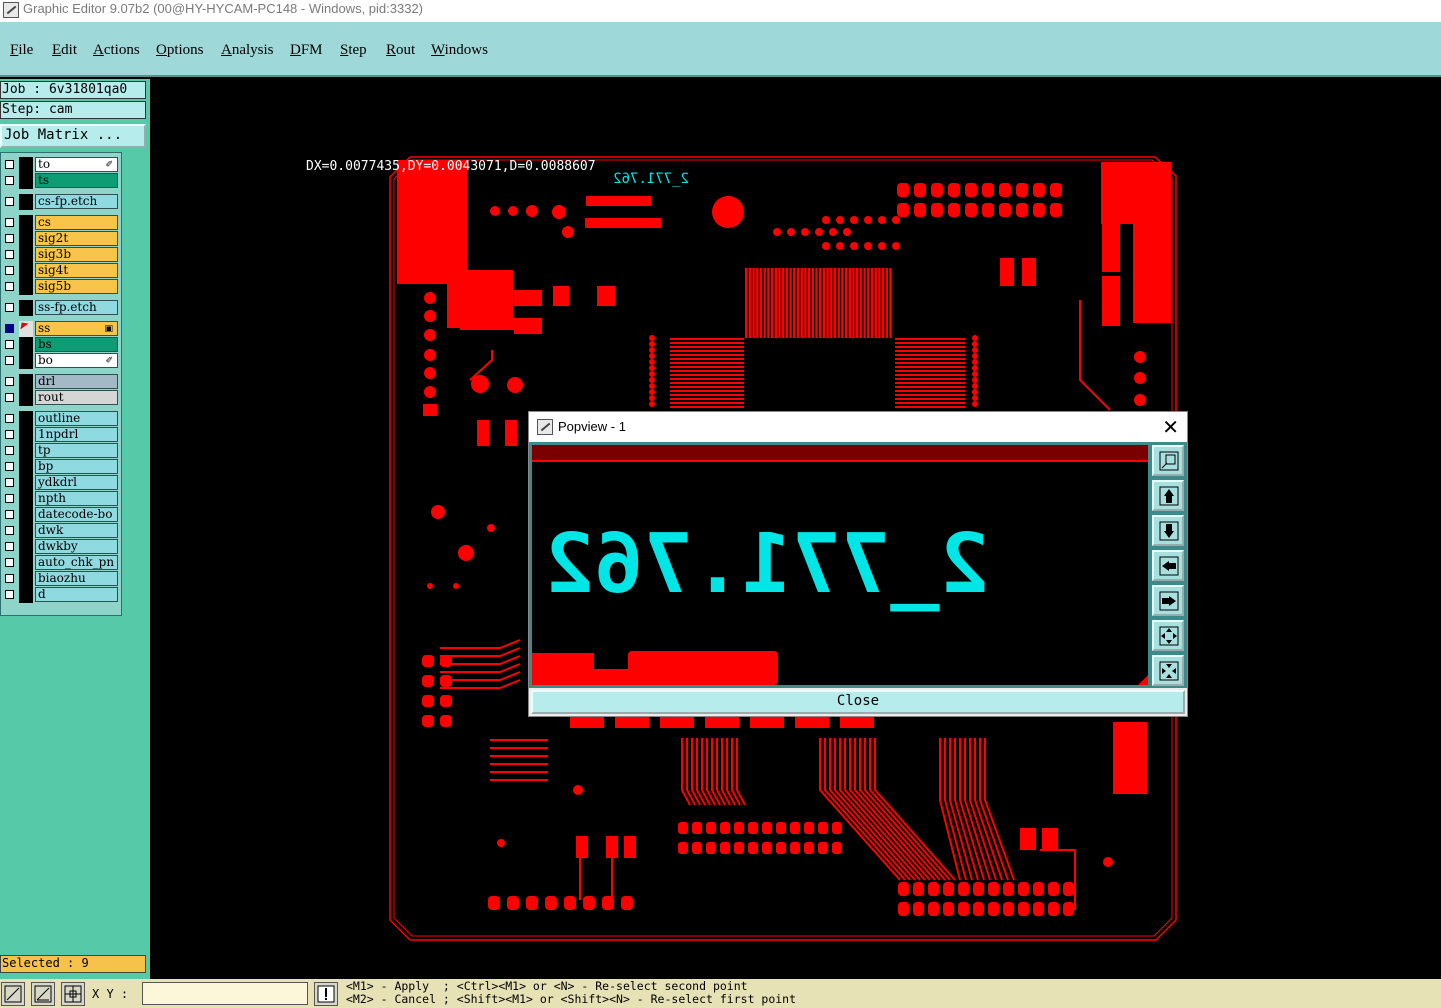 This screenshot has height=1008, width=1441. I want to click on layer-row-drl: drl, so click(61, 382).